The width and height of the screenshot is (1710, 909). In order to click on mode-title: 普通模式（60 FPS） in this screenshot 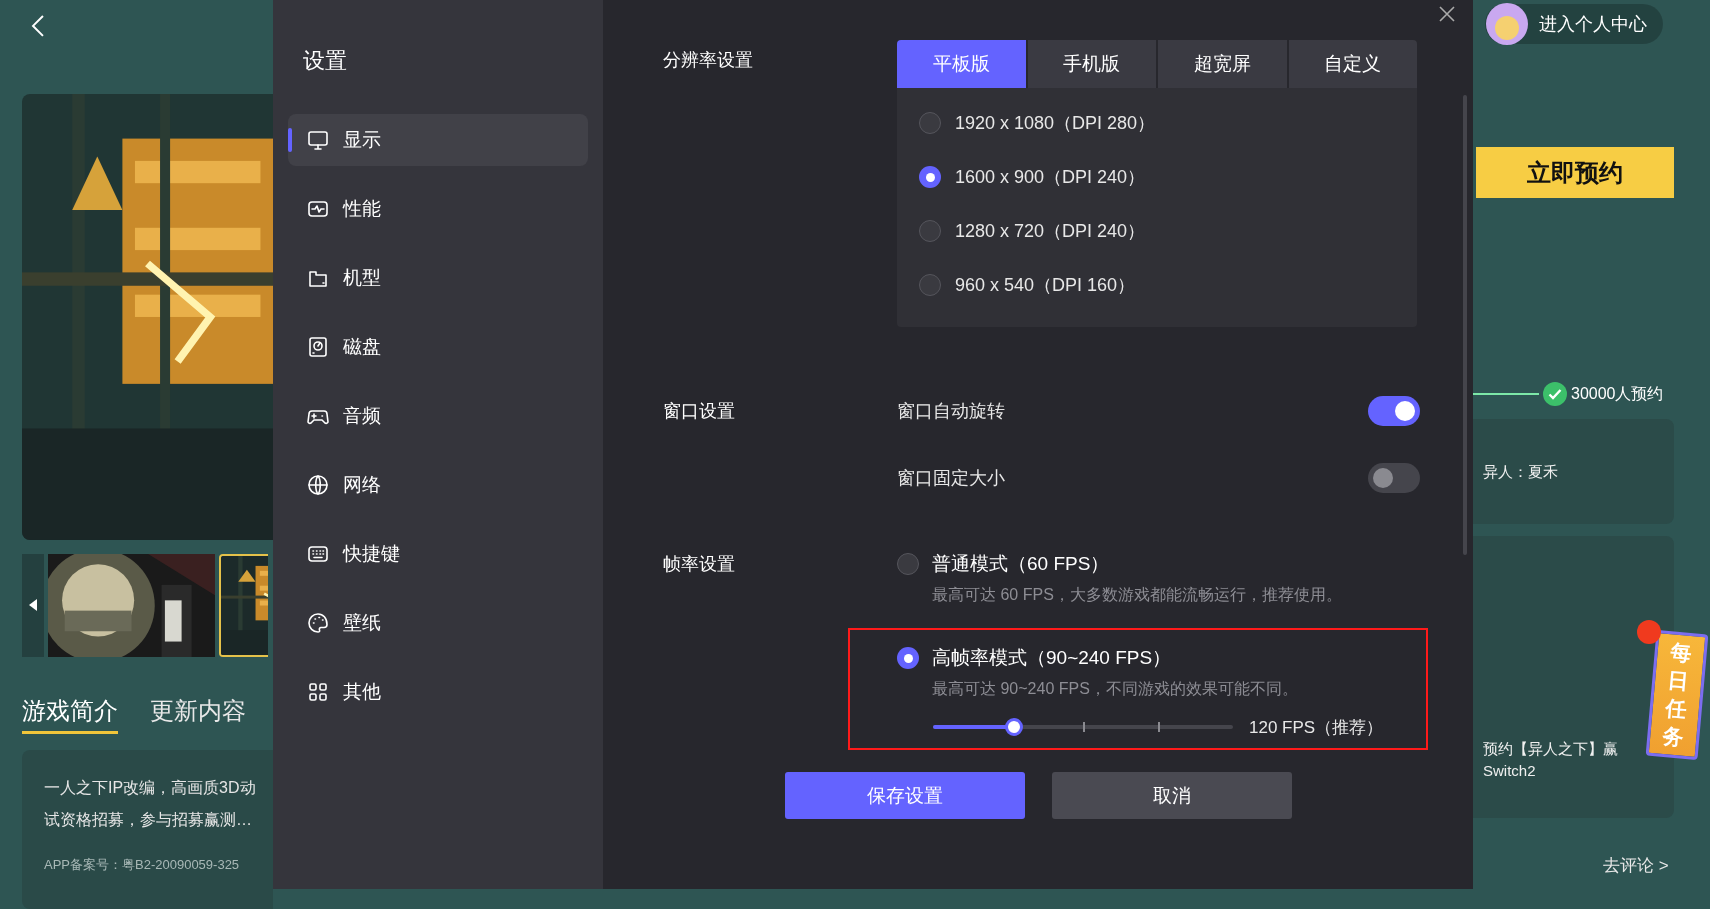, I will do `click(1021, 564)`.